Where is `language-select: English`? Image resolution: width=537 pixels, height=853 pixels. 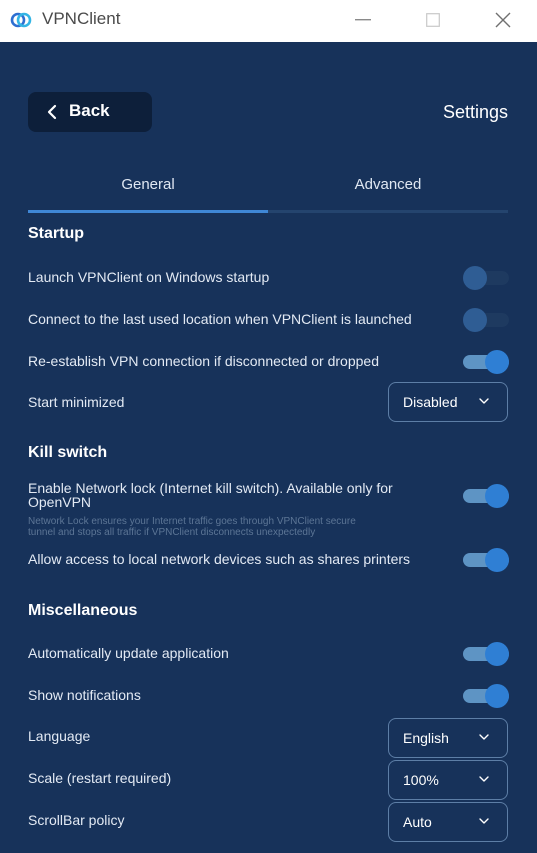 language-select: English is located at coordinates (448, 738).